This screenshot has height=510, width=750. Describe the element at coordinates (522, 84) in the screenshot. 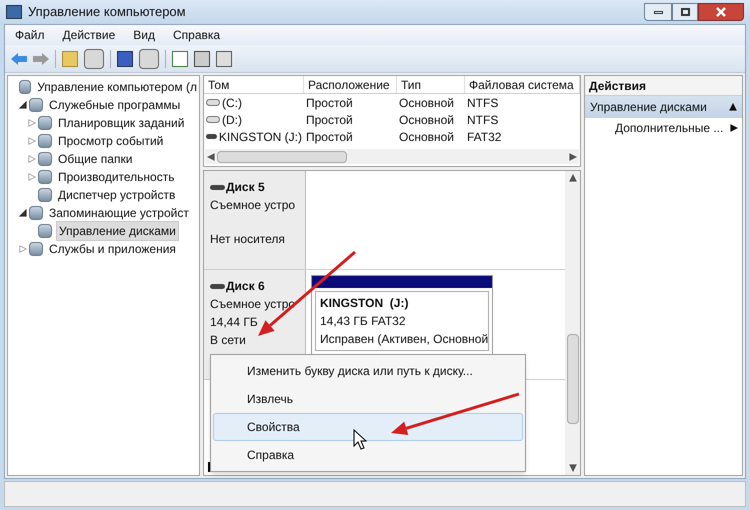

I see `column-header: Файловая система` at that location.